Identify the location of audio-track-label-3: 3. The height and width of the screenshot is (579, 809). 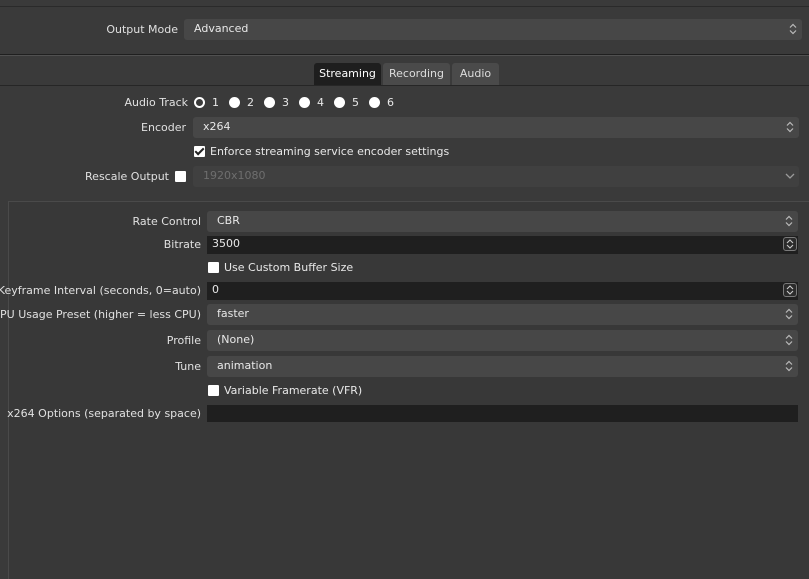
(285, 102).